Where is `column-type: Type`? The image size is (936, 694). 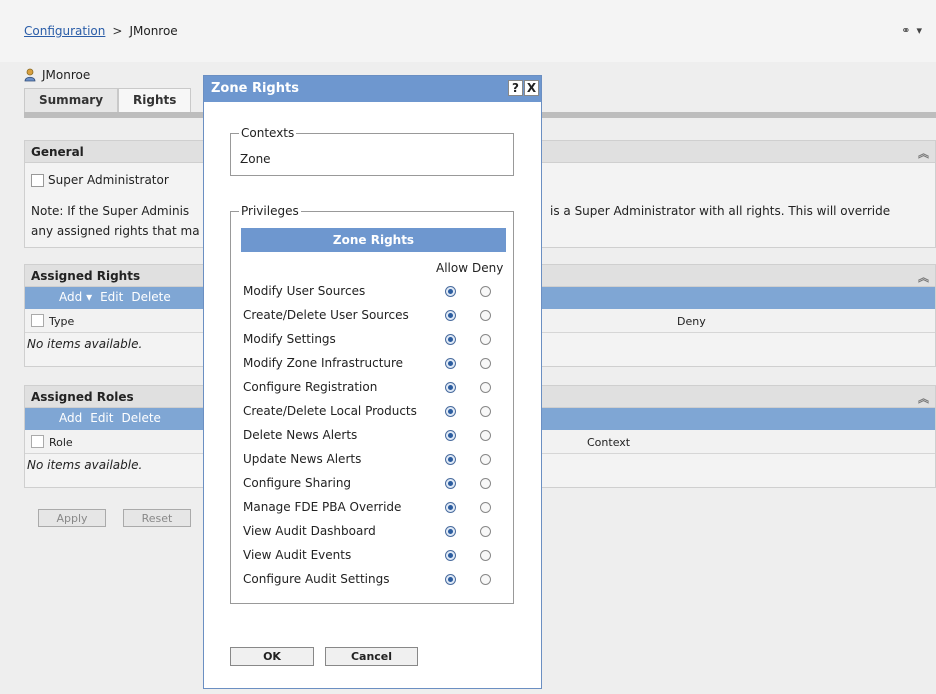 column-type: Type is located at coordinates (61, 321).